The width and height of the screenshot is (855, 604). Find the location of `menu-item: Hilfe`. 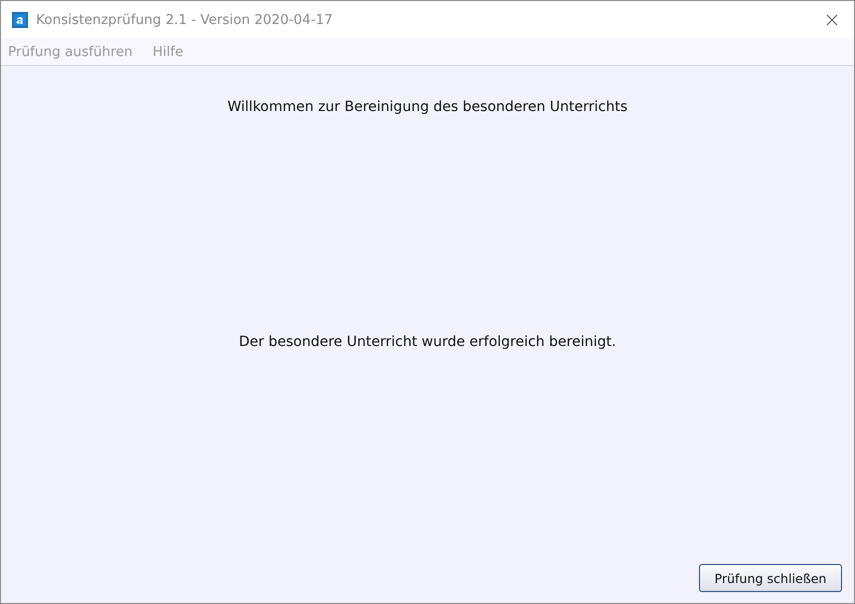

menu-item: Hilfe is located at coordinates (168, 52).